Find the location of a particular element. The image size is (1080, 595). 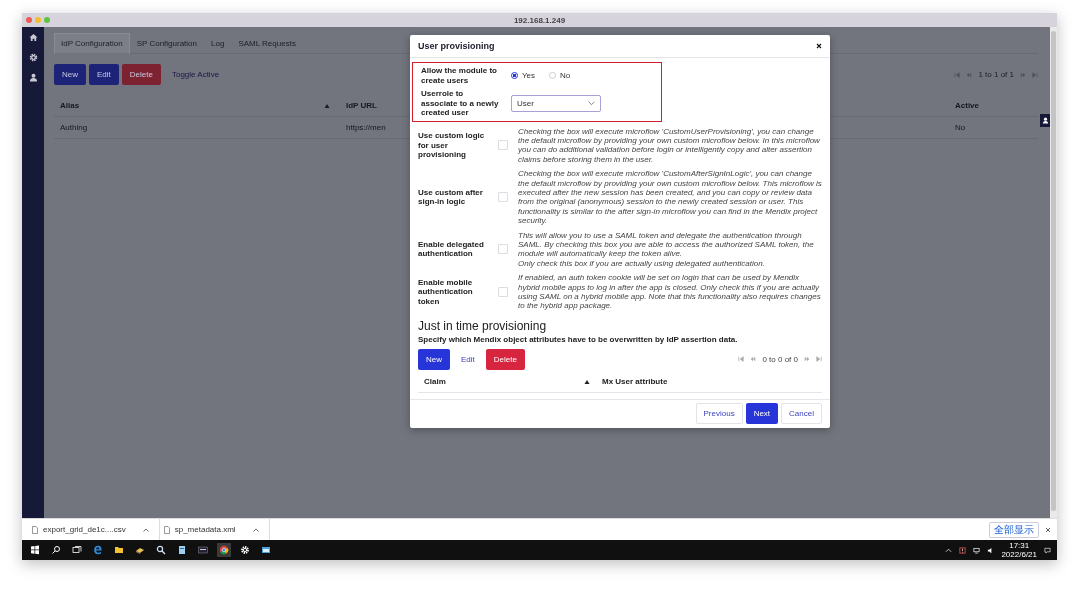

help-tab is located at coordinates (1045, 120).